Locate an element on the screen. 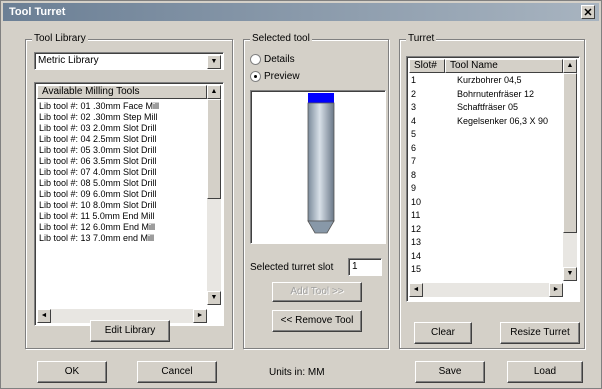  library-select: Metric Library ▼ is located at coordinates (129, 61).